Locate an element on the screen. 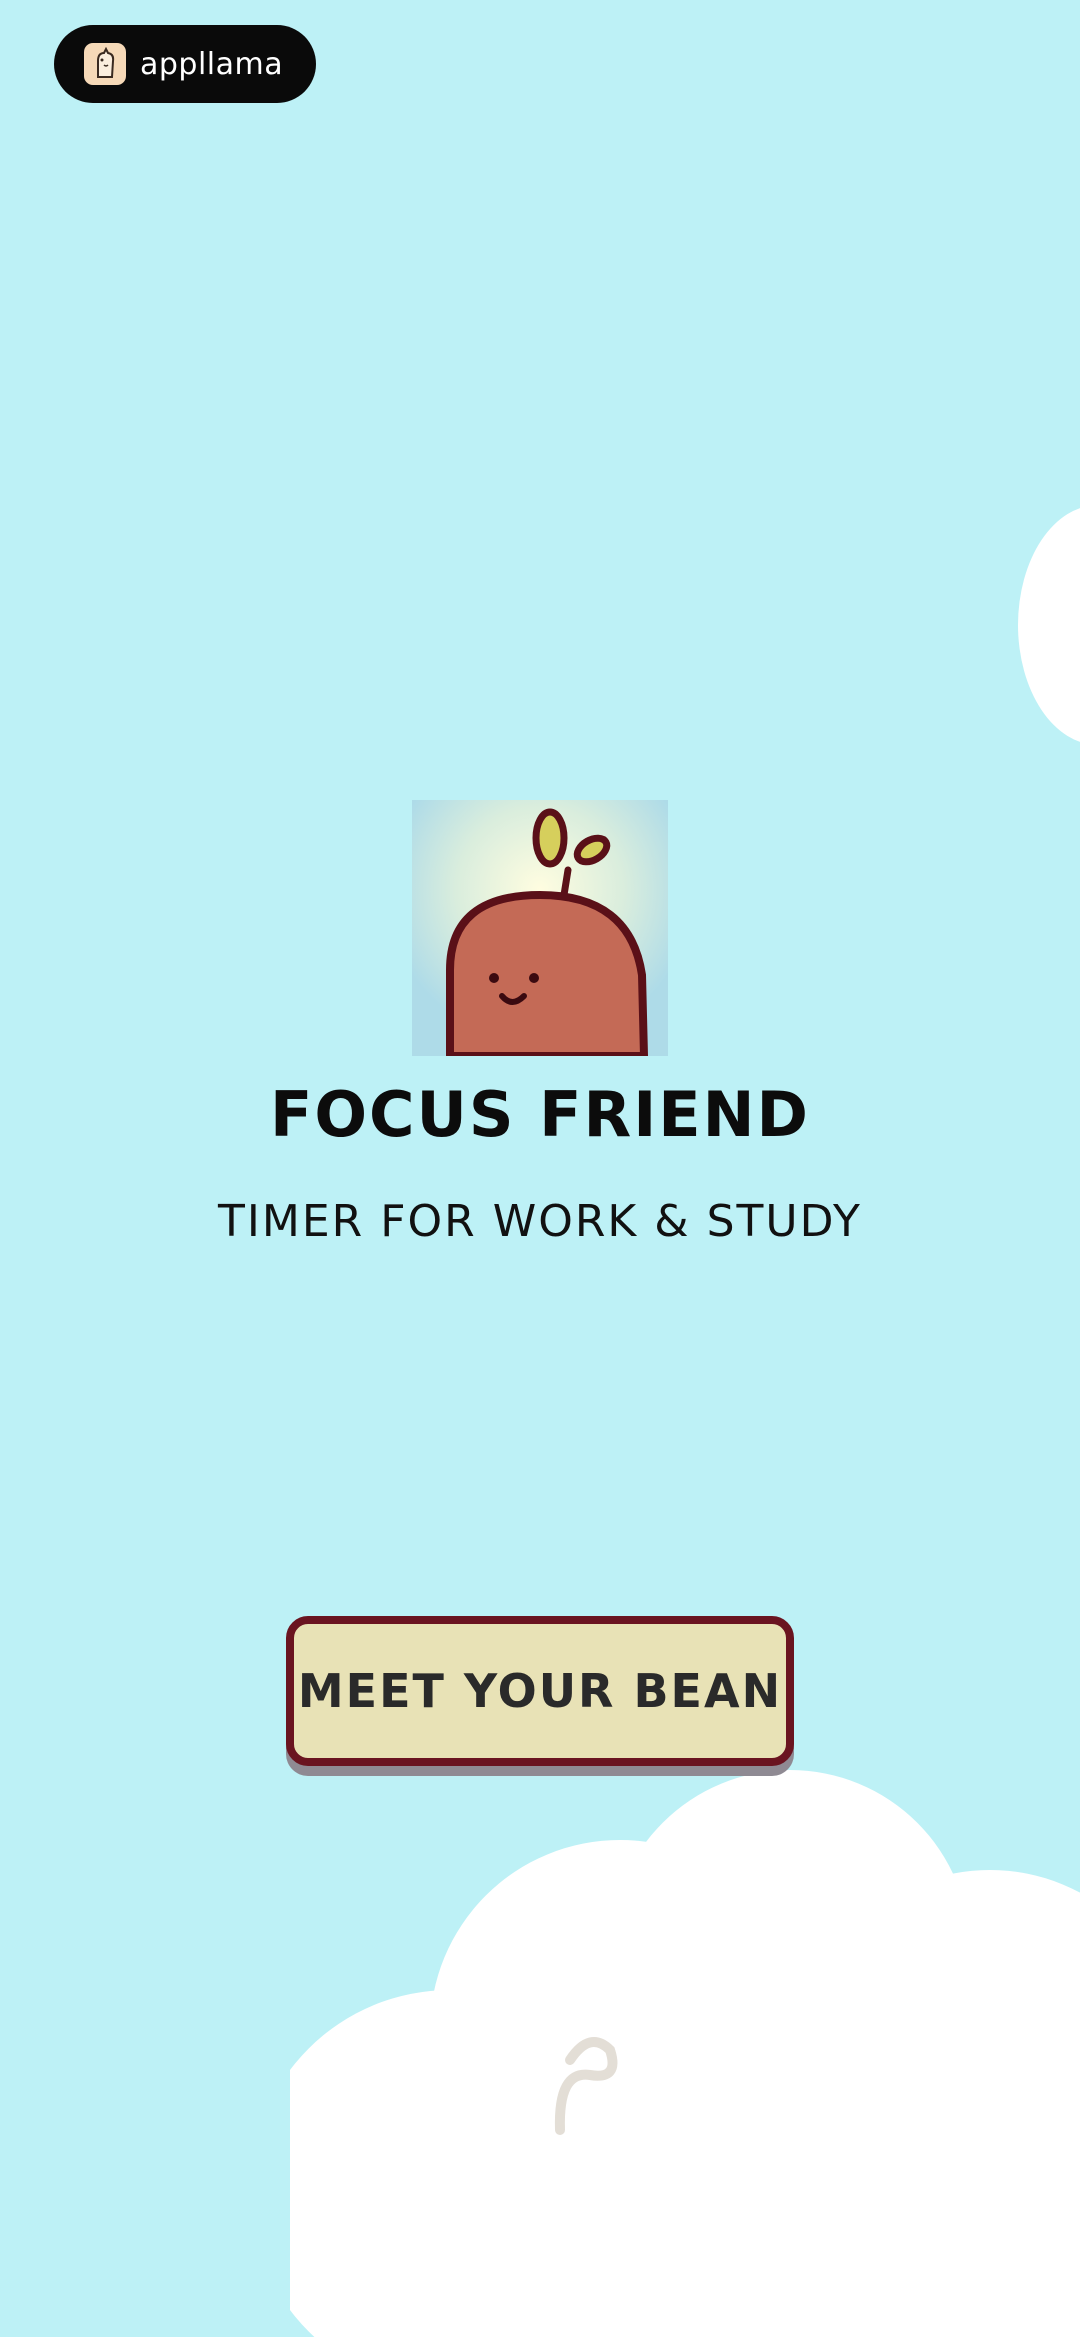 The height and width of the screenshot is (2337, 1080). bean-mascot-icon is located at coordinates (540, 928).